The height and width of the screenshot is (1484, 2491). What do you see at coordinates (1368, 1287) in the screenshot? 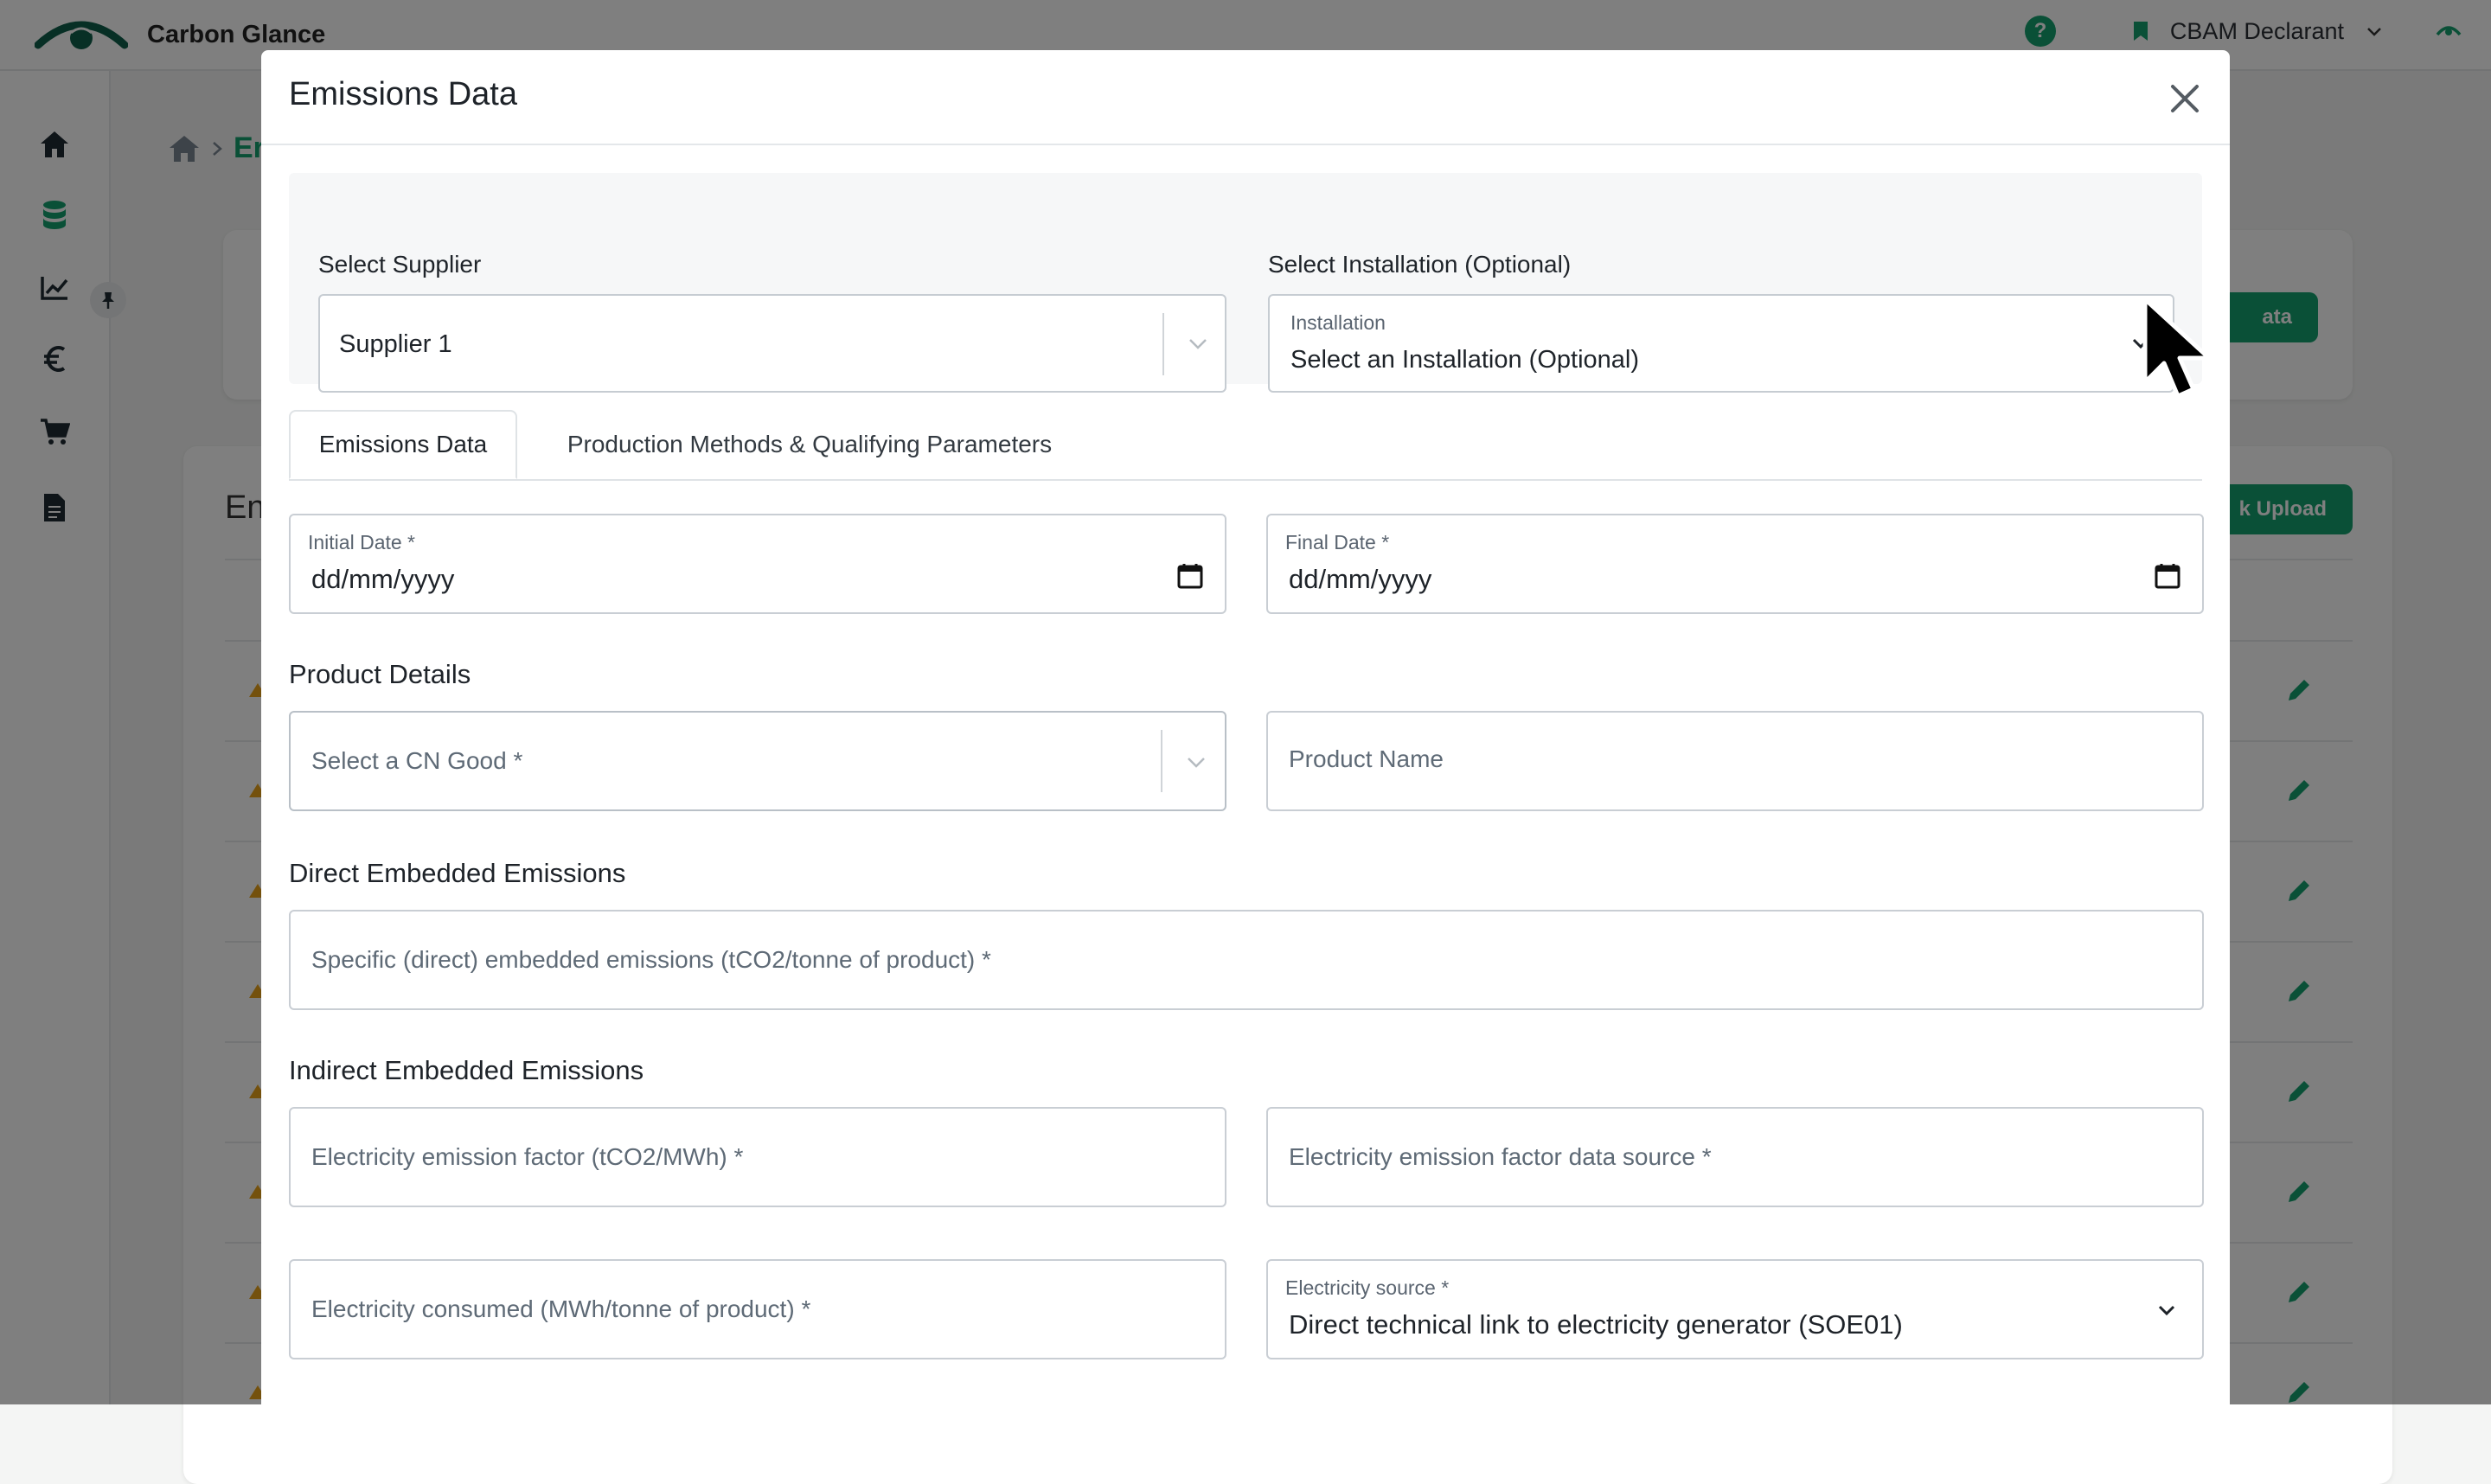
I see `electricity-source-label: Electricity source *` at bounding box center [1368, 1287].